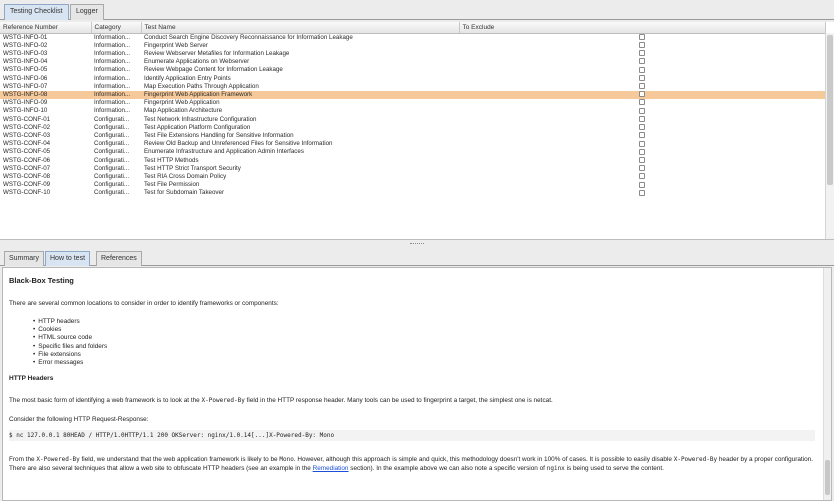 The image size is (834, 501). I want to click on cell-test-name: Fingerprint Web Application Framework, so click(300, 95).